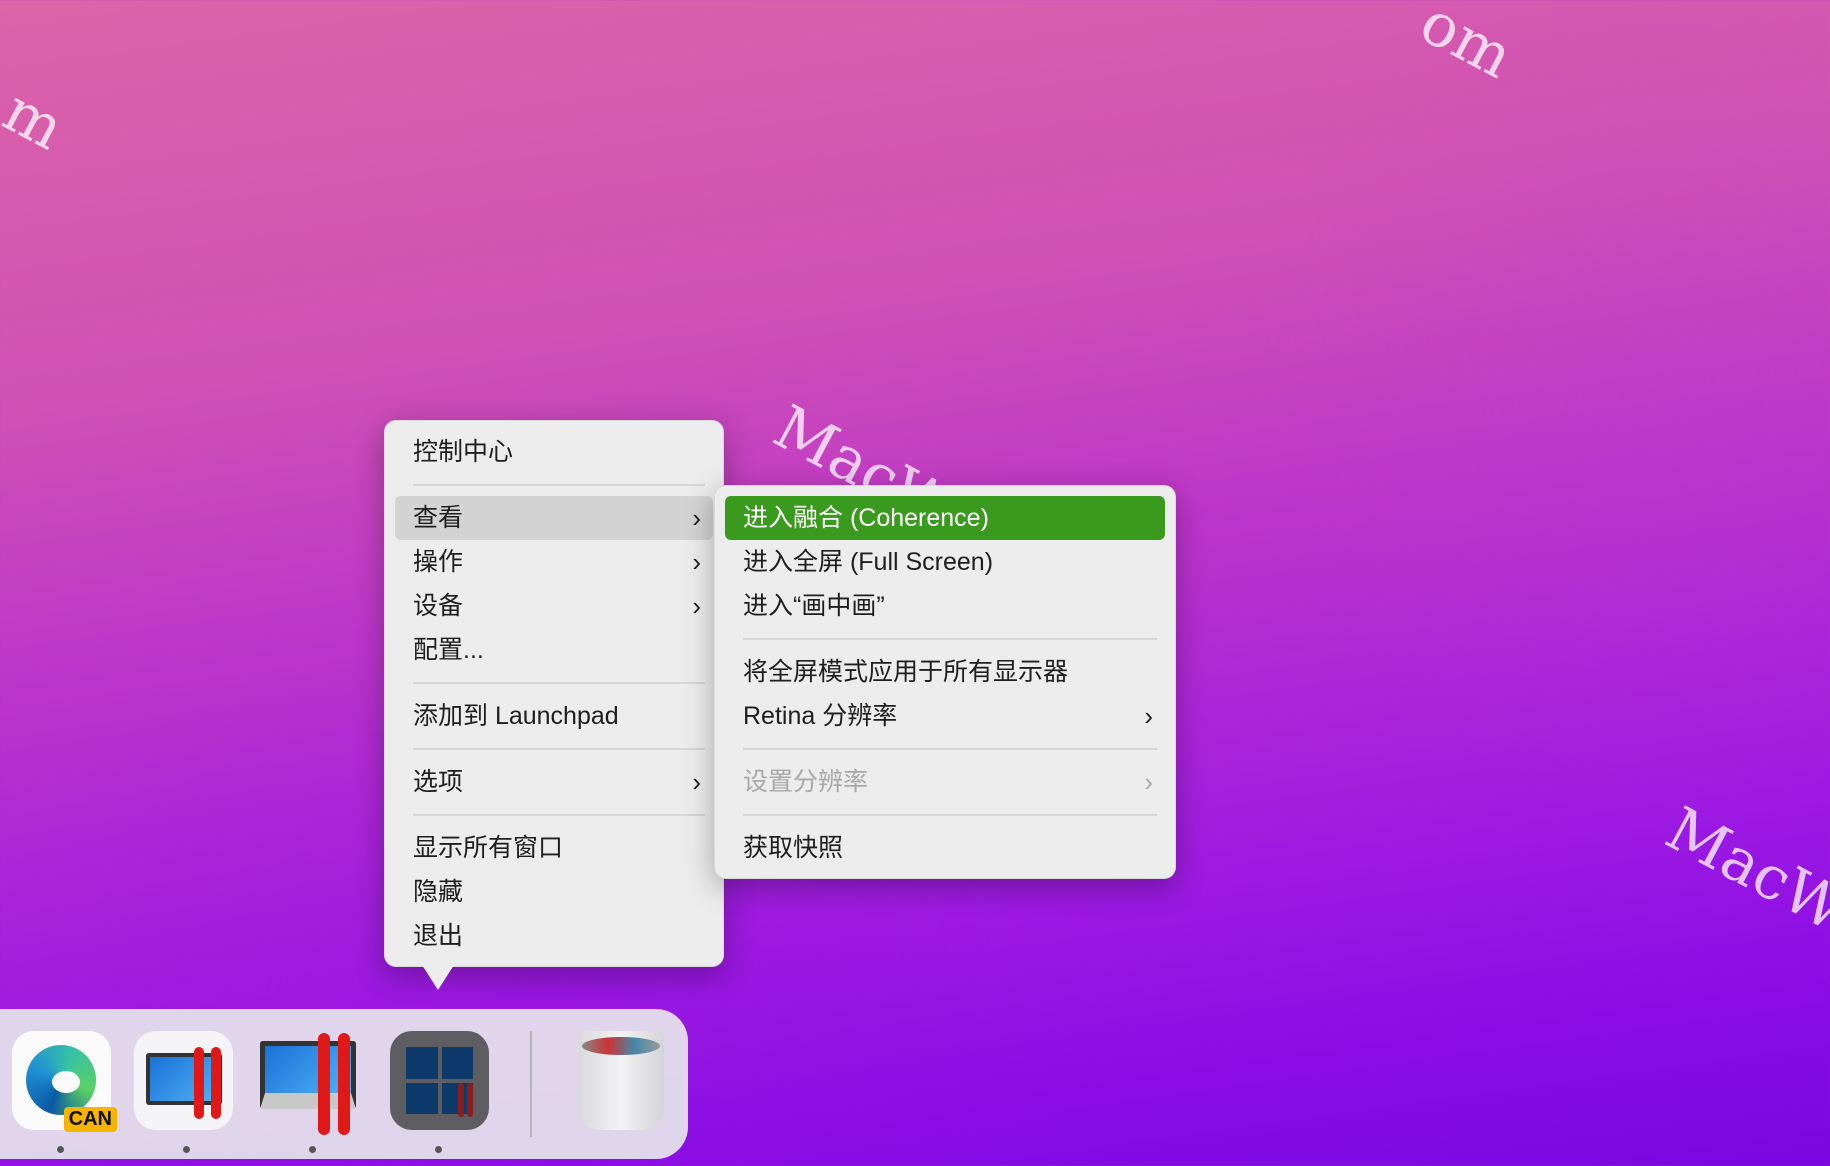 This screenshot has height=1166, width=1830. Describe the element at coordinates (463, 452) in the screenshot. I see `label: 控制中心` at that location.